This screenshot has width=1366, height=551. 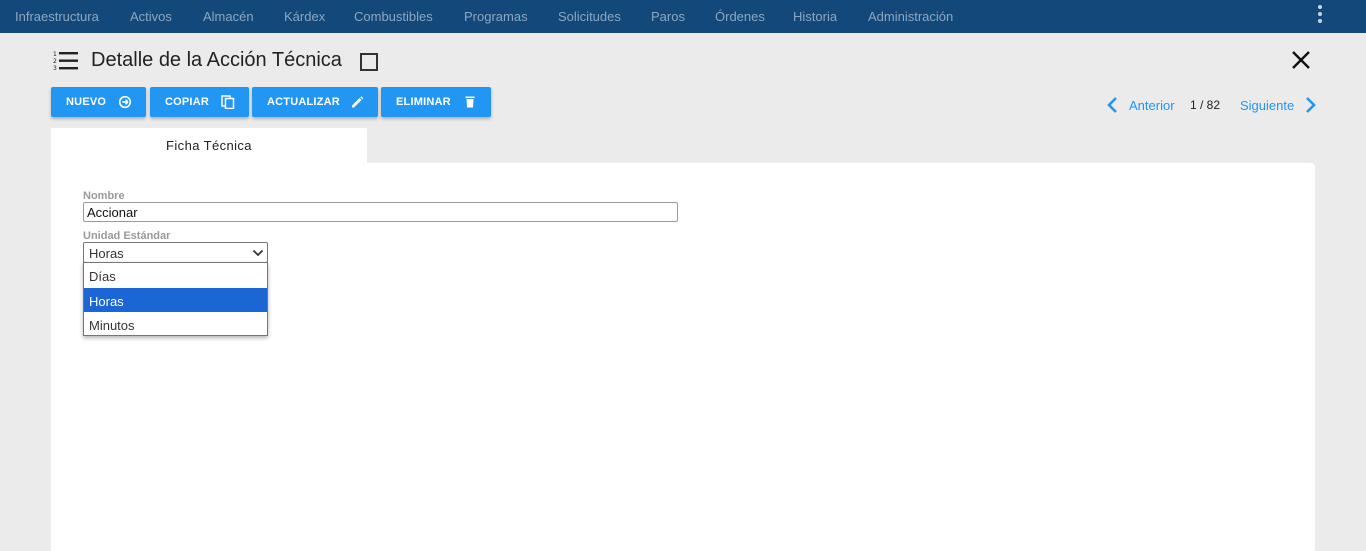 What do you see at coordinates (151, 16) in the screenshot?
I see `nav-item-activos: Activos` at bounding box center [151, 16].